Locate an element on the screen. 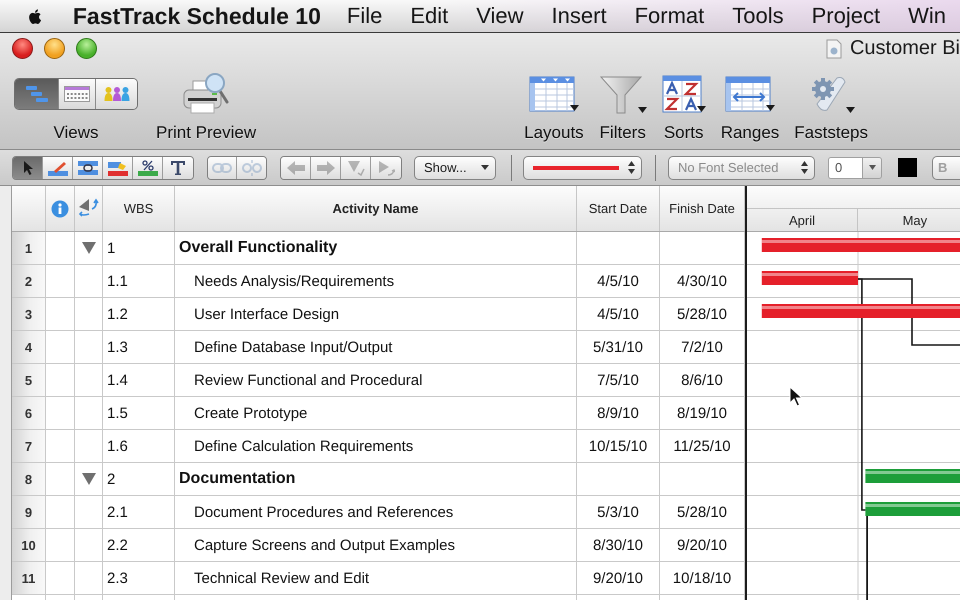 This screenshot has height=600, width=960. wbs-cell: 1 is located at coordinates (139, 248).